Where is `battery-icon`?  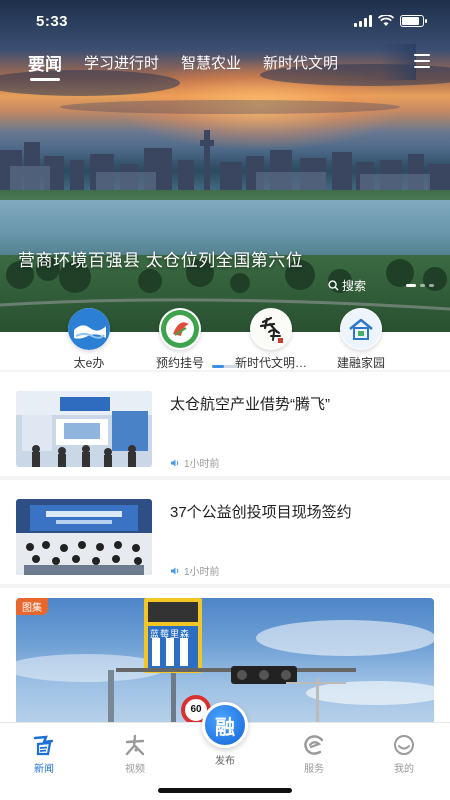
battery-icon is located at coordinates (413, 21).